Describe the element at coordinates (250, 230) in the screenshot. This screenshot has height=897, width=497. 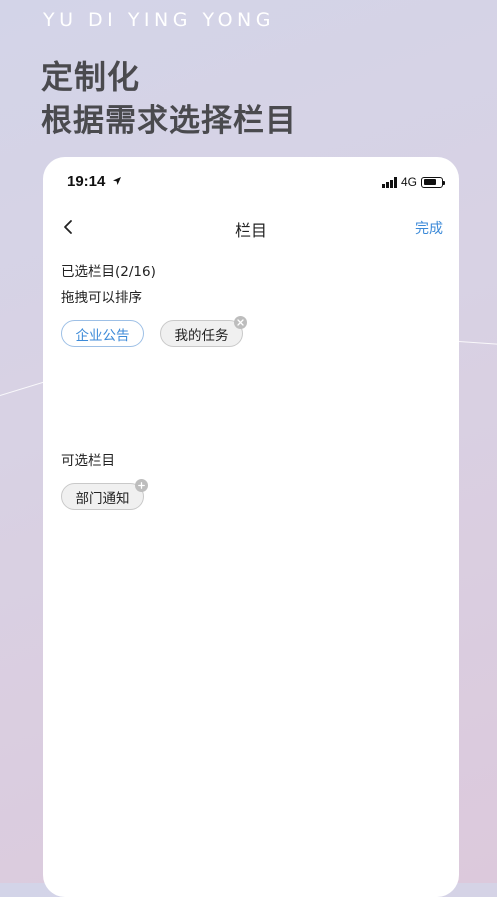
I see `nav-title: 栏目` at that location.